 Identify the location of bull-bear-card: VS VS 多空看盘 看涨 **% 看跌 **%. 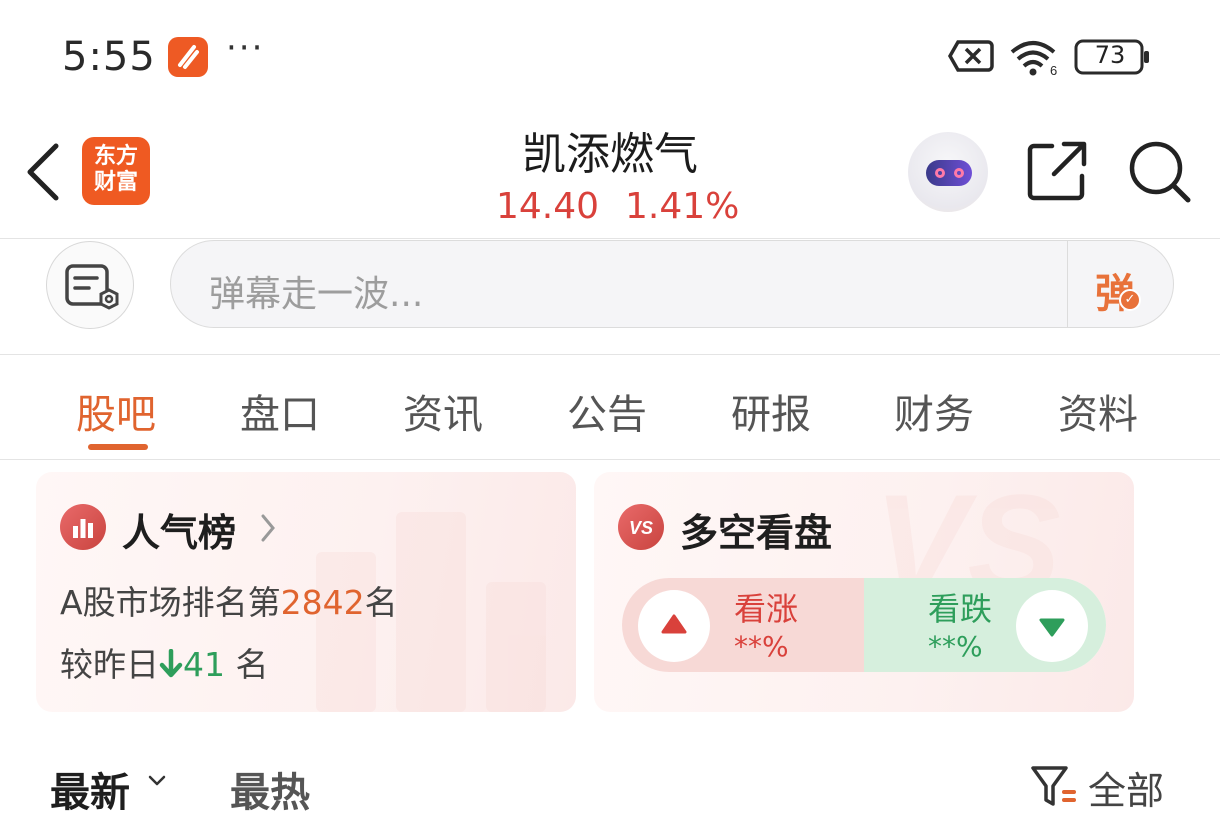
(864, 592).